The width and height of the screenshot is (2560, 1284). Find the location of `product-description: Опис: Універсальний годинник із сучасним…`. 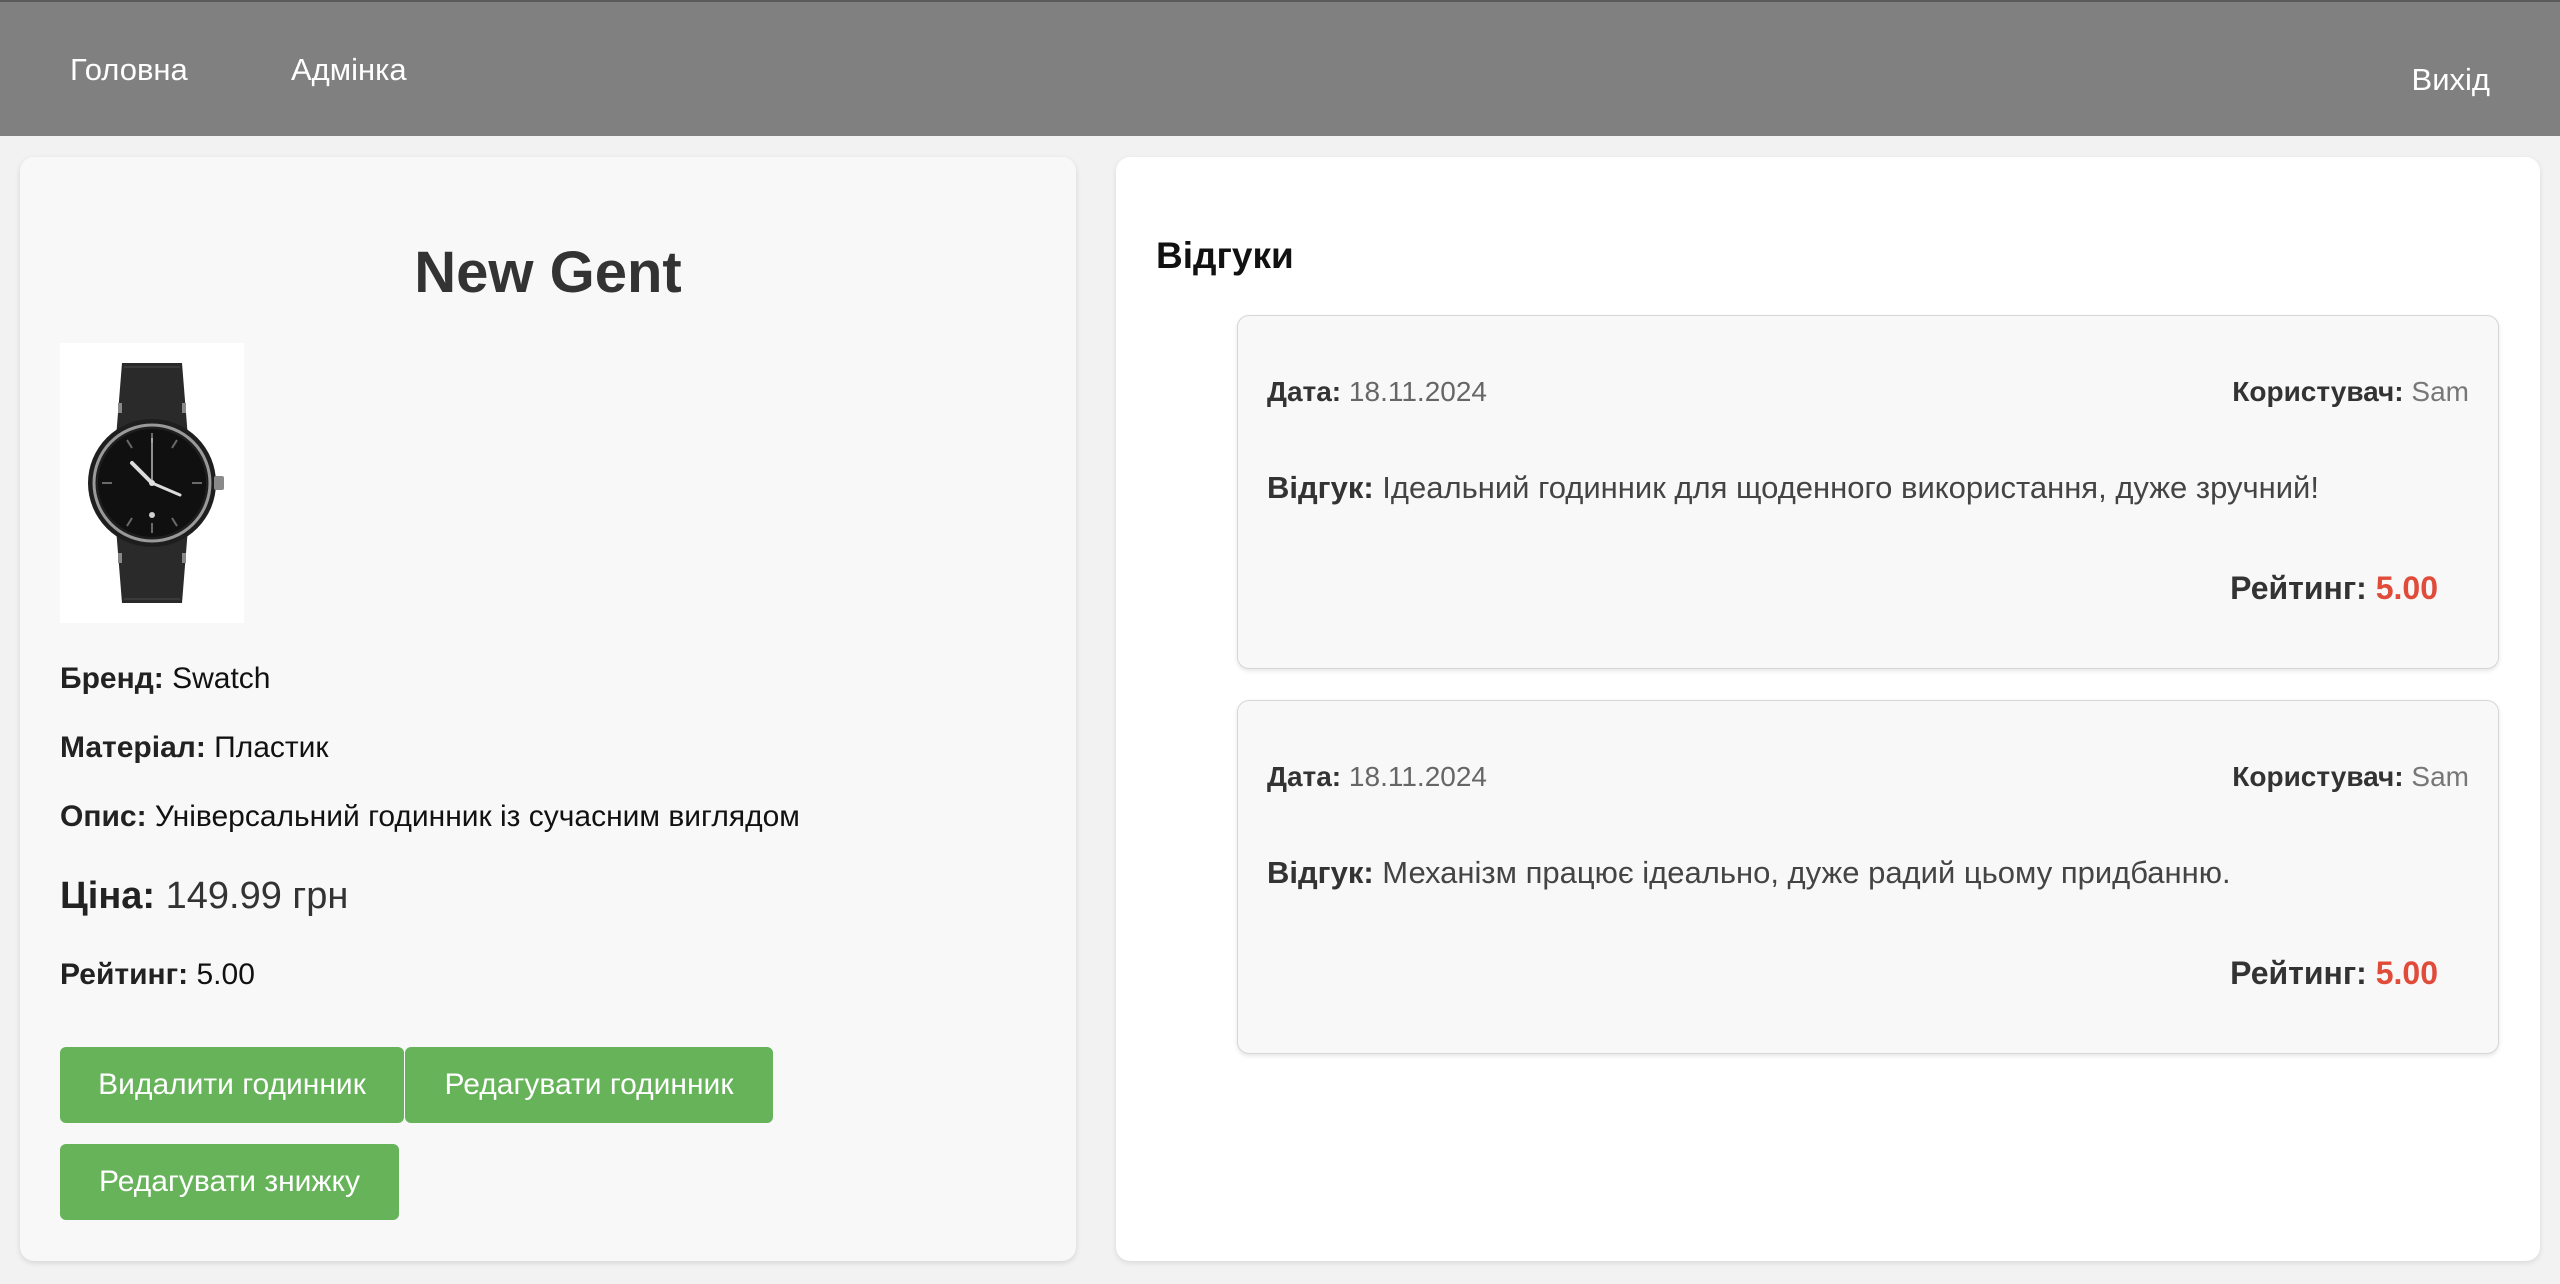

product-description: Опис: Універсальний годинник із сучасним… is located at coordinates (430, 816).